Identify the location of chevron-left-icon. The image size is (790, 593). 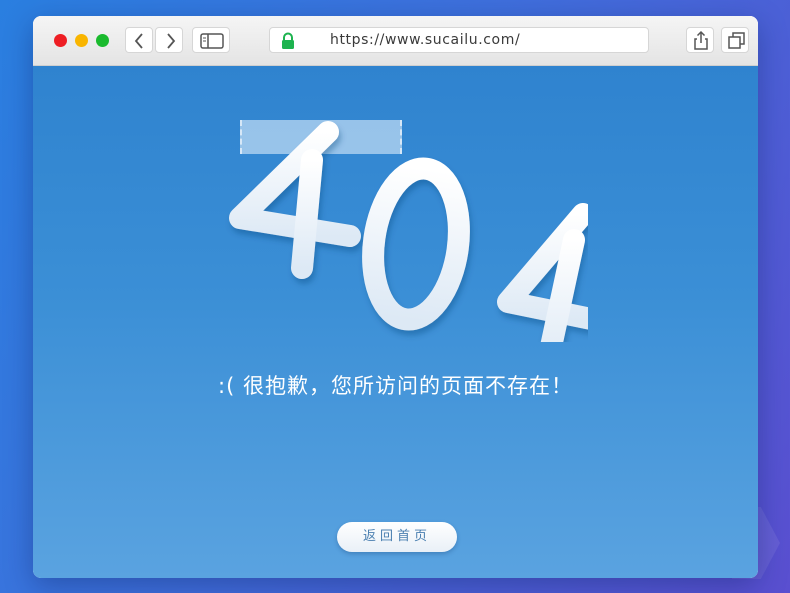
(138, 41).